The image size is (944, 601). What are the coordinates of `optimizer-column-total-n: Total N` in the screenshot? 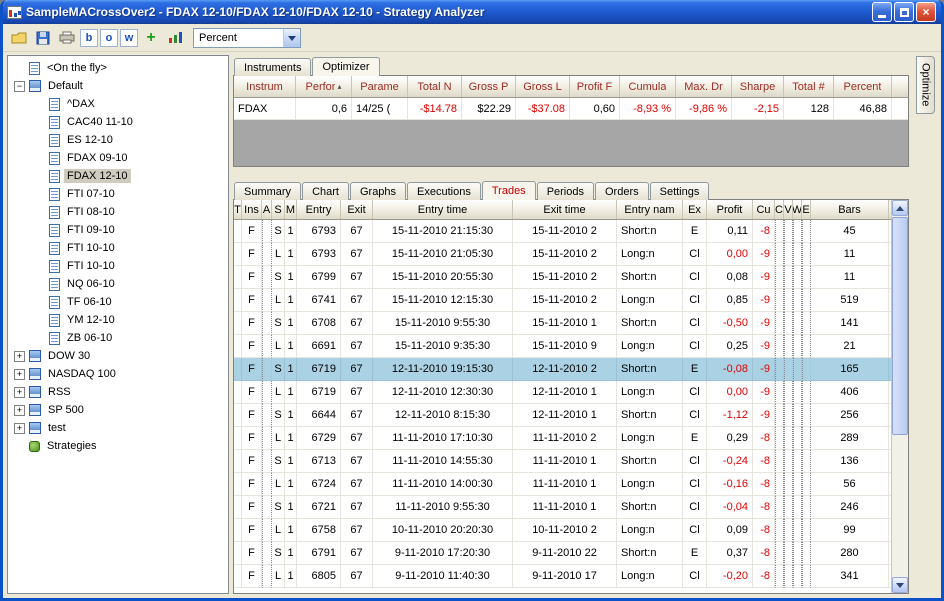 It's located at (435, 86).